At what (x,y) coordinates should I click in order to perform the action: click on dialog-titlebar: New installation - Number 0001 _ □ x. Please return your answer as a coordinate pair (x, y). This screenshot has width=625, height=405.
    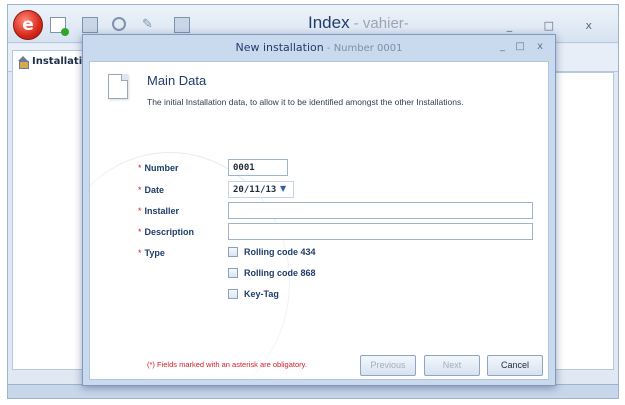
    Looking at the image, I should click on (319, 48).